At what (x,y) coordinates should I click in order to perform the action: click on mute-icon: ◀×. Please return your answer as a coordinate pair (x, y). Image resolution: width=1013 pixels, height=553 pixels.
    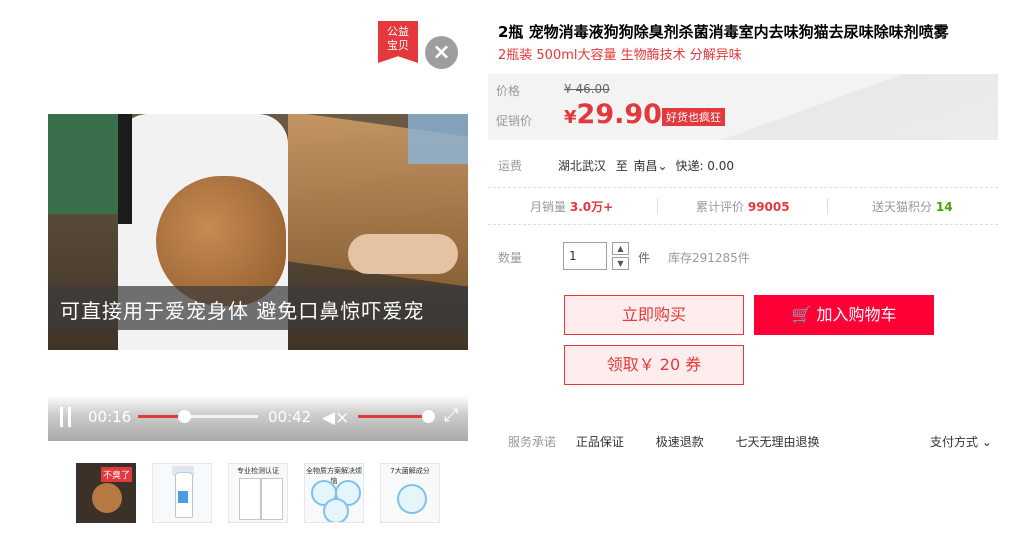
    Looking at the image, I should click on (335, 418).